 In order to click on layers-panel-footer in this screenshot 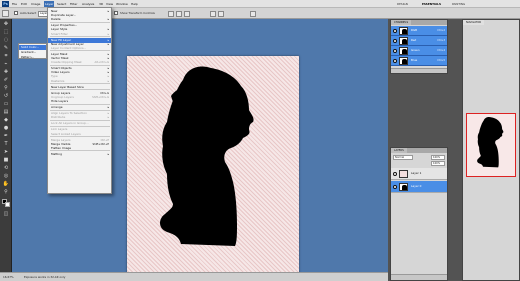, I will do `click(419, 277)`.